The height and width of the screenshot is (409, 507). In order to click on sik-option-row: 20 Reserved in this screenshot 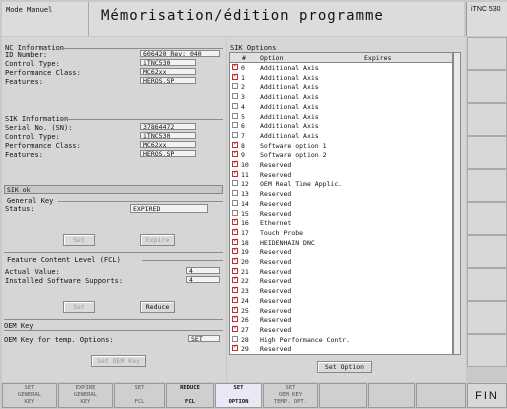, I will do `click(341, 261)`.